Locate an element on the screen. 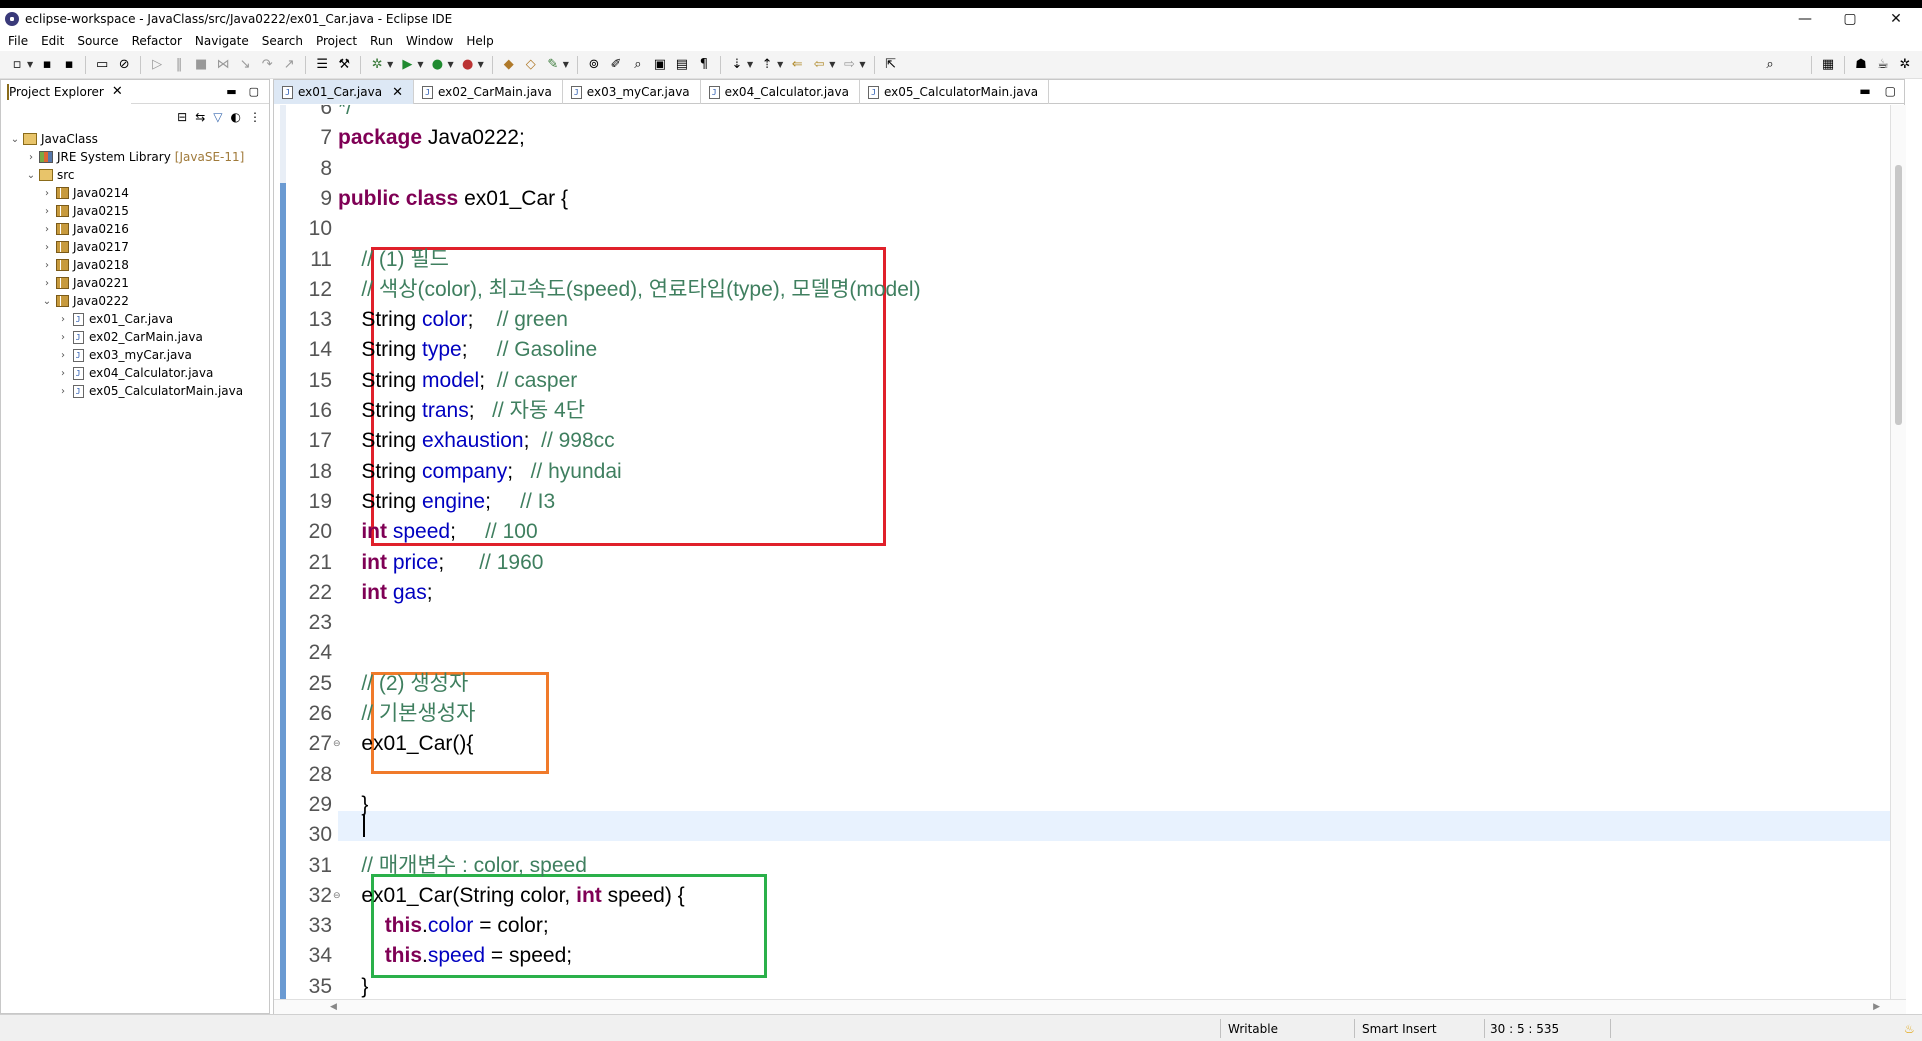 The image size is (1922, 1041). debug-perspective-icon: ✲ is located at coordinates (1905, 65).